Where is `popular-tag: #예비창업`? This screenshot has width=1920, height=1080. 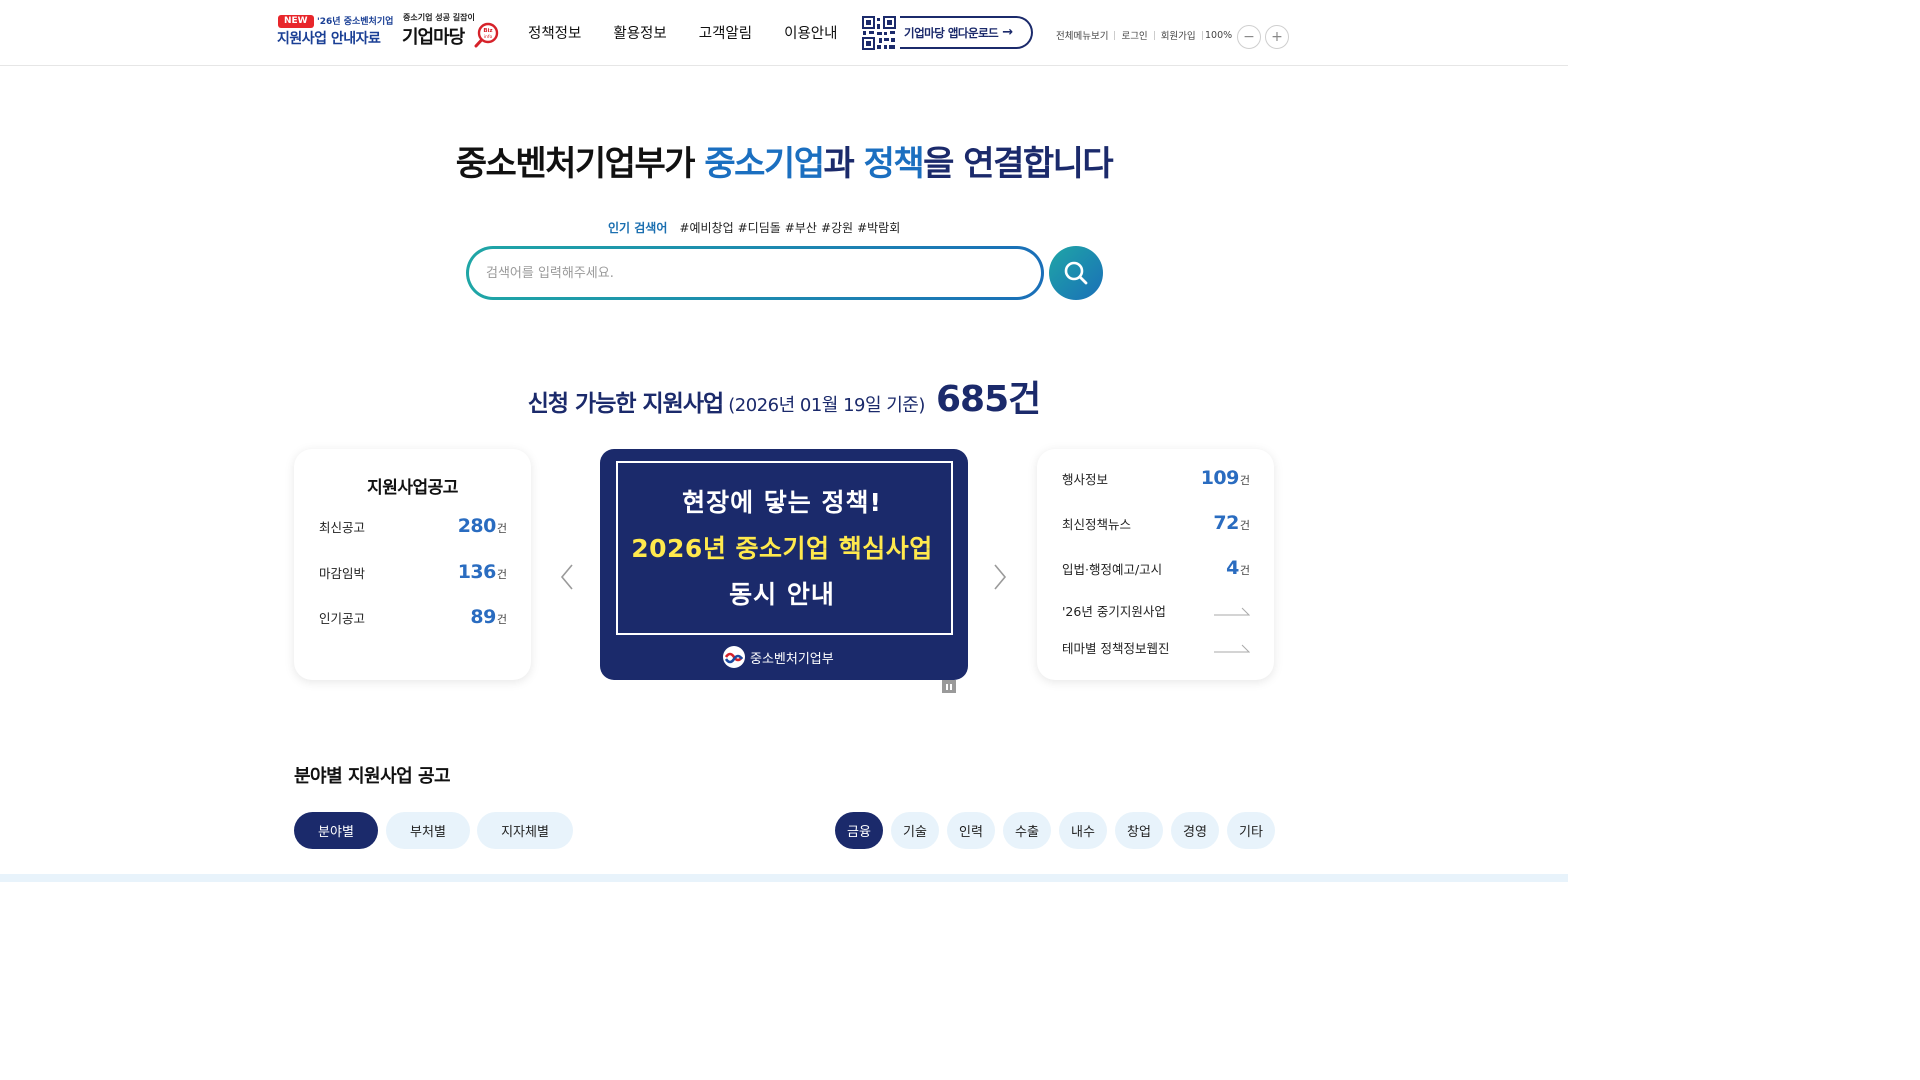
popular-tag: #예비창업 is located at coordinates (706, 227).